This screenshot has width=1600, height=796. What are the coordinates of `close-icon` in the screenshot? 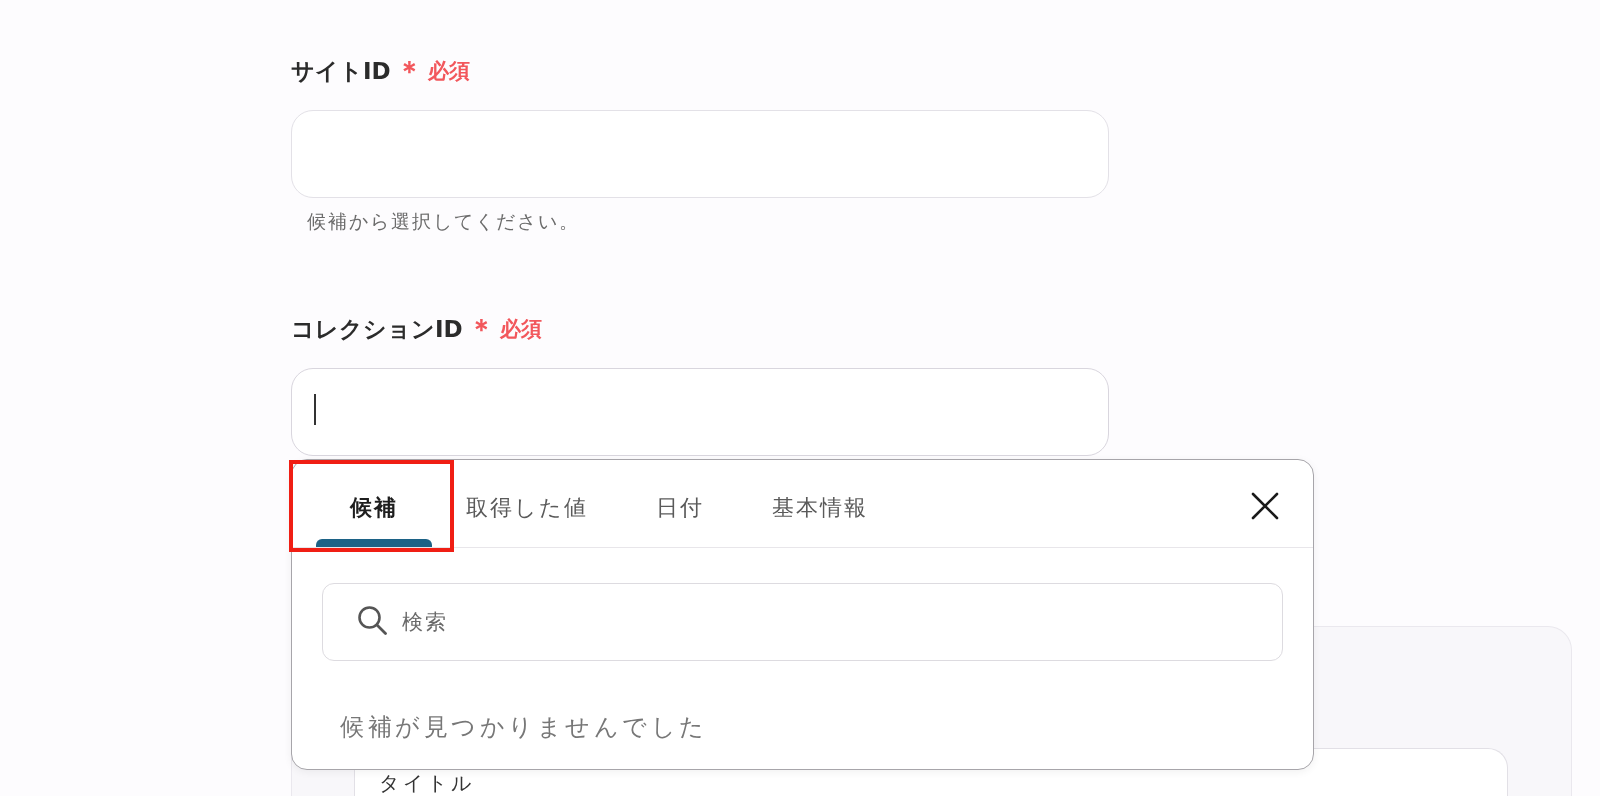 It's located at (1265, 506).